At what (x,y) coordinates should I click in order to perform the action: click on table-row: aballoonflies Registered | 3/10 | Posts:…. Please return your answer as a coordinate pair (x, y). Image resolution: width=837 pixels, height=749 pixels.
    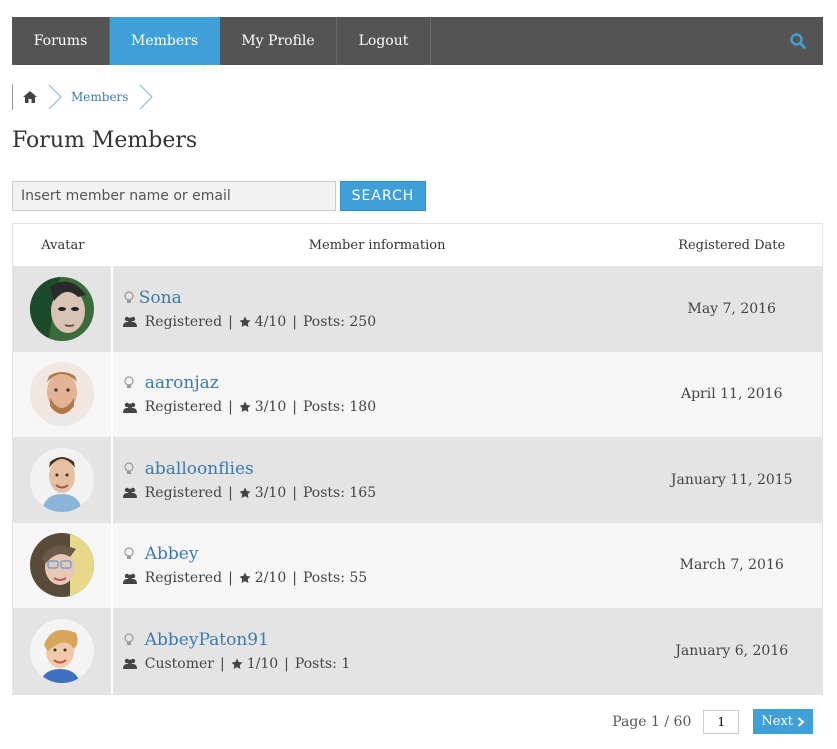
    Looking at the image, I should click on (417, 480).